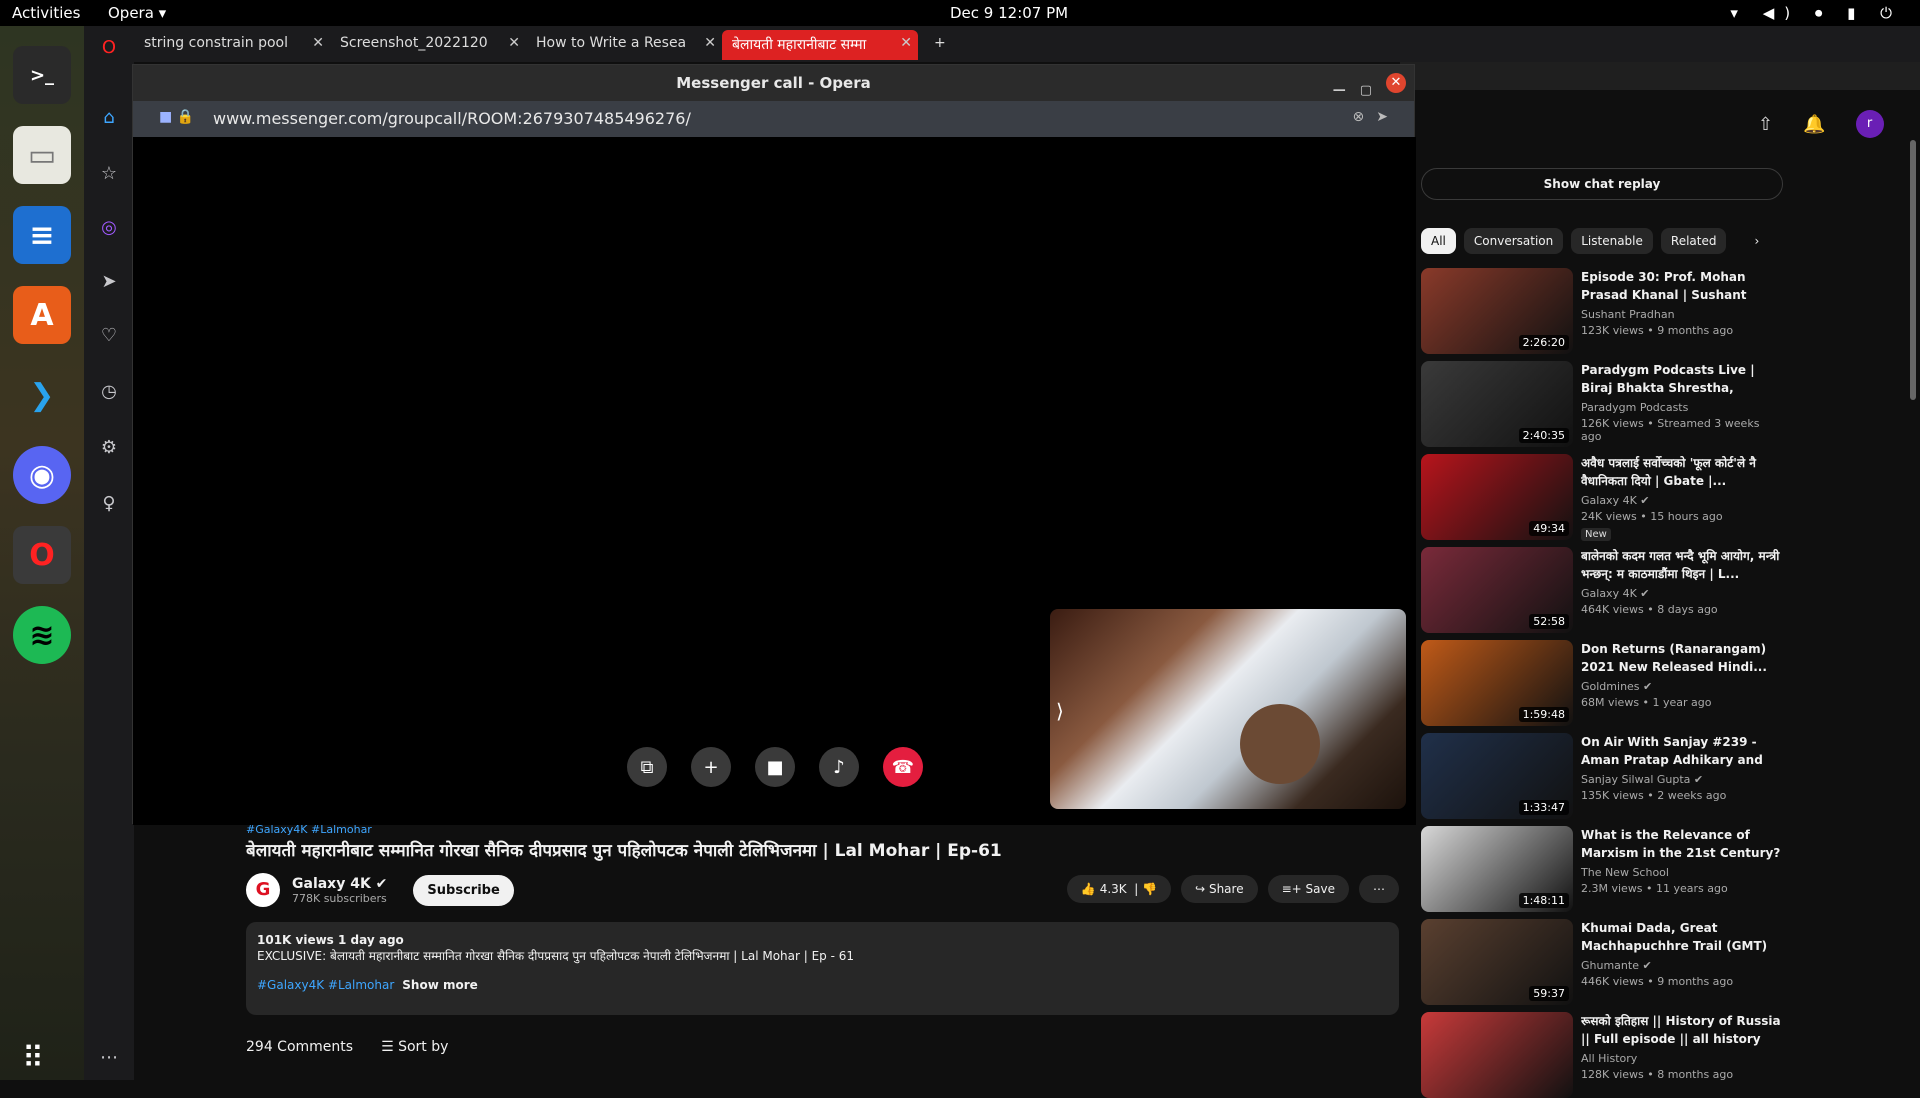 Image resolution: width=1920 pixels, height=1098 pixels. What do you see at coordinates (339, 884) in the screenshot?
I see `channel-name: Galaxy 4K ✔` at bounding box center [339, 884].